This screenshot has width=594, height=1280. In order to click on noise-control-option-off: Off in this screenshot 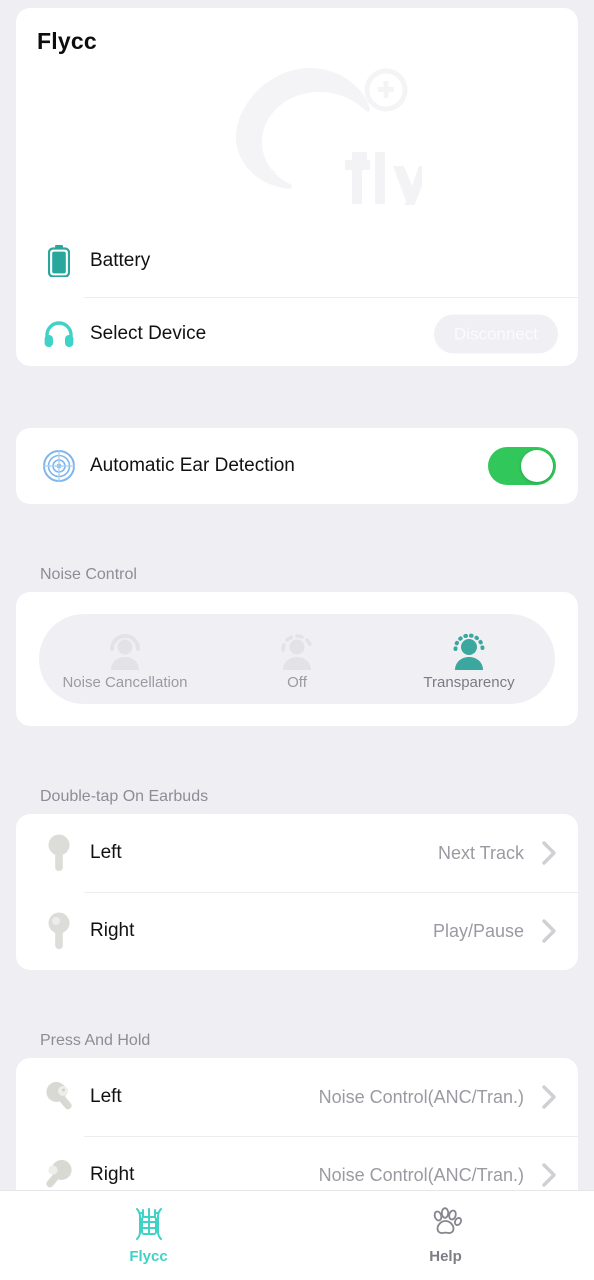, I will do `click(297, 659)`.